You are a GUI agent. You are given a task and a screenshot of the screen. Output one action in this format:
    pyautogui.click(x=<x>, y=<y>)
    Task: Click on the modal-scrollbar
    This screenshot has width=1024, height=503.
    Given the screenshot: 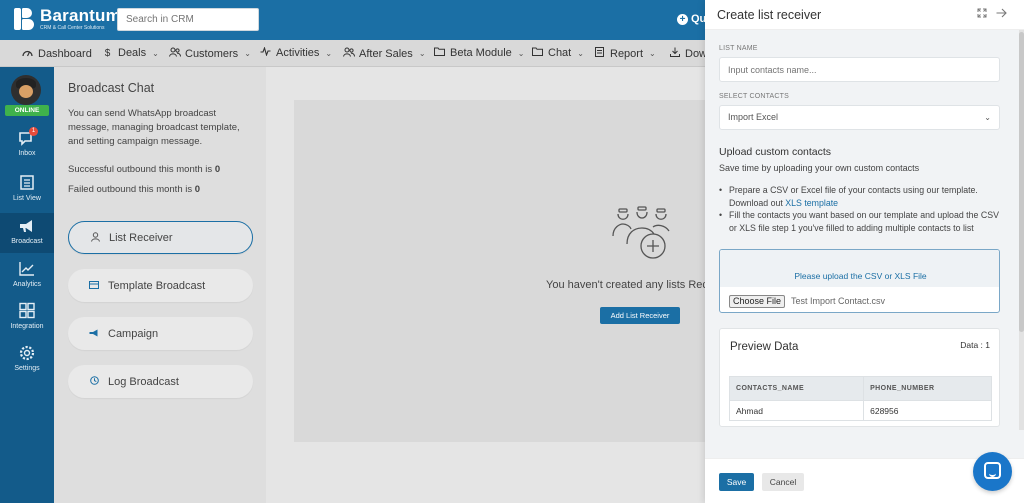 What is the action you would take?
    pyautogui.click(x=1021, y=230)
    